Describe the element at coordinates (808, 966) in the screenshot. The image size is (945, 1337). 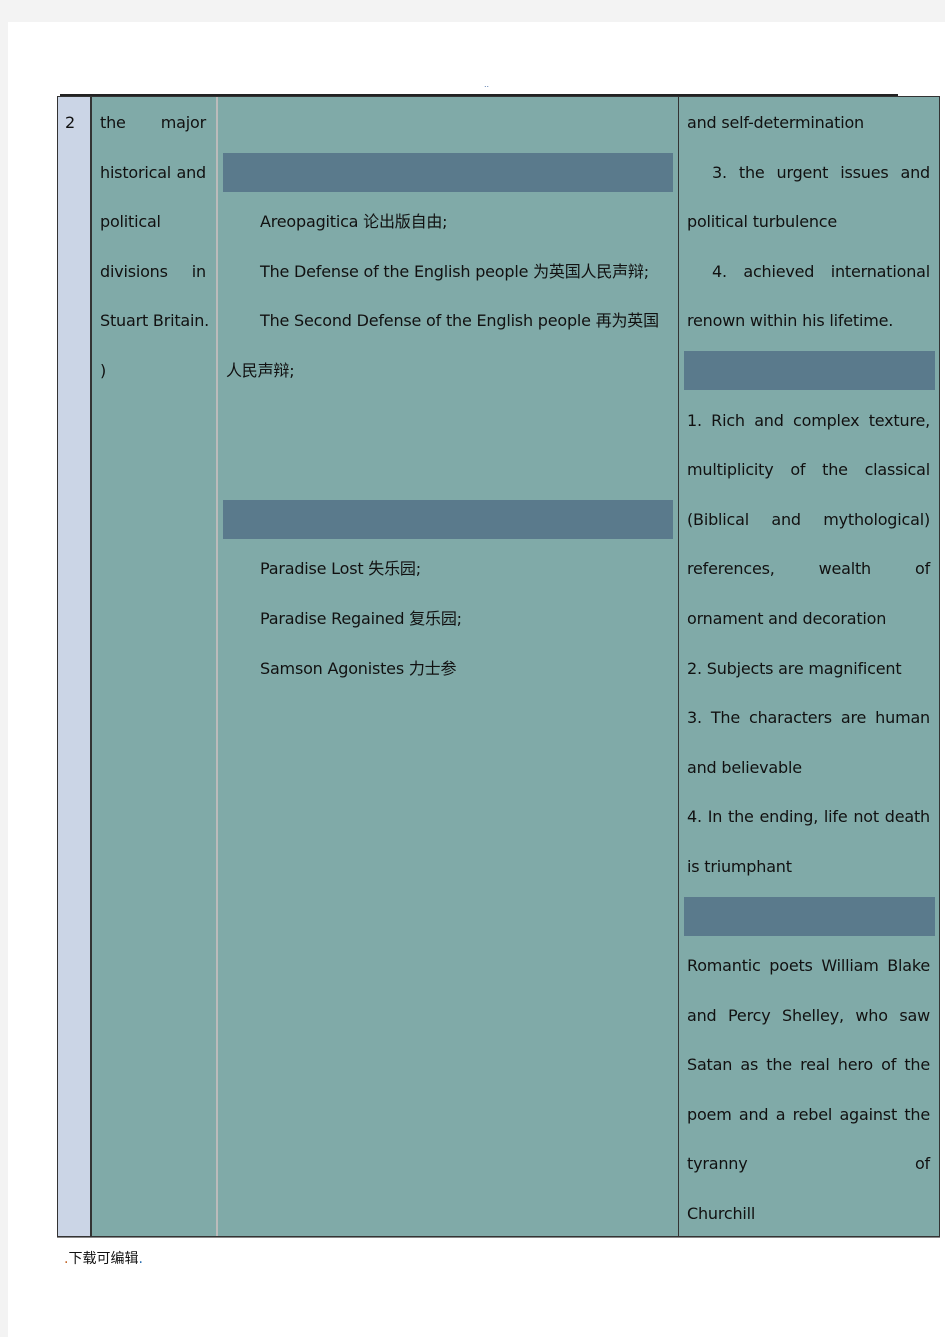
I see `text-line: Romantic poets William Blake` at that location.